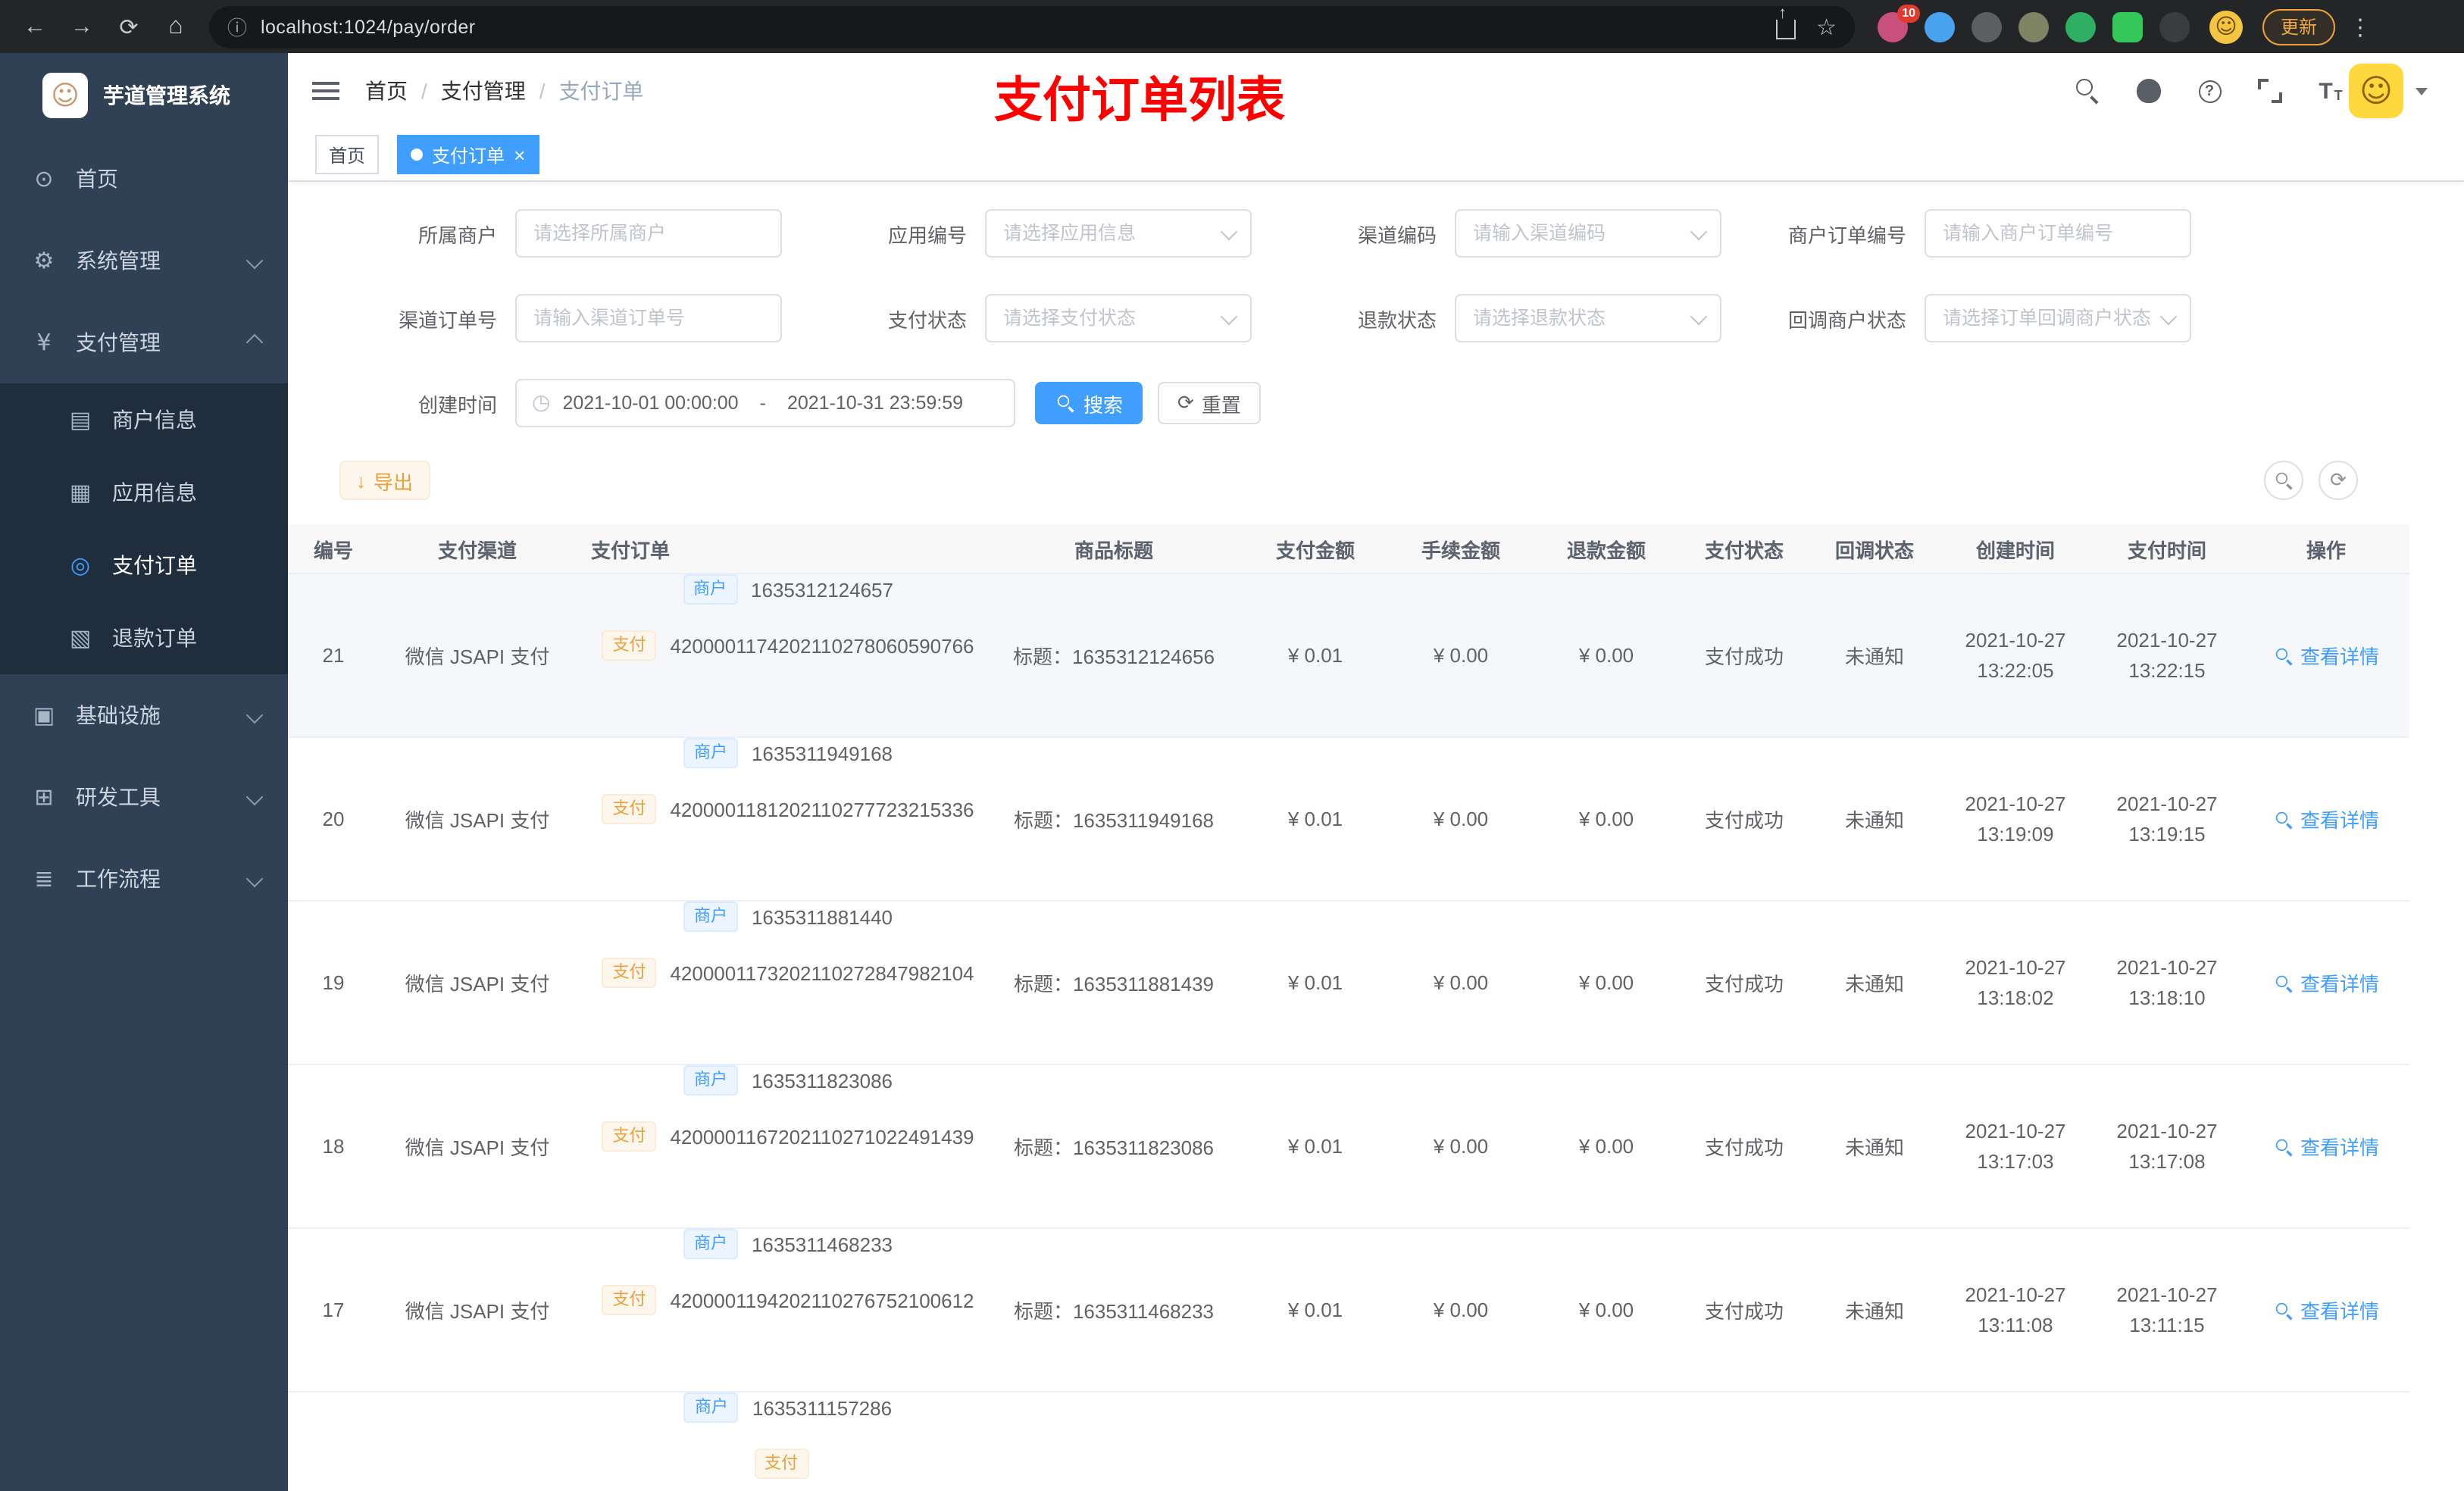  What do you see at coordinates (1032, 26) in the screenshot?
I see `address-bar: localhost:1024/pay/order` at bounding box center [1032, 26].